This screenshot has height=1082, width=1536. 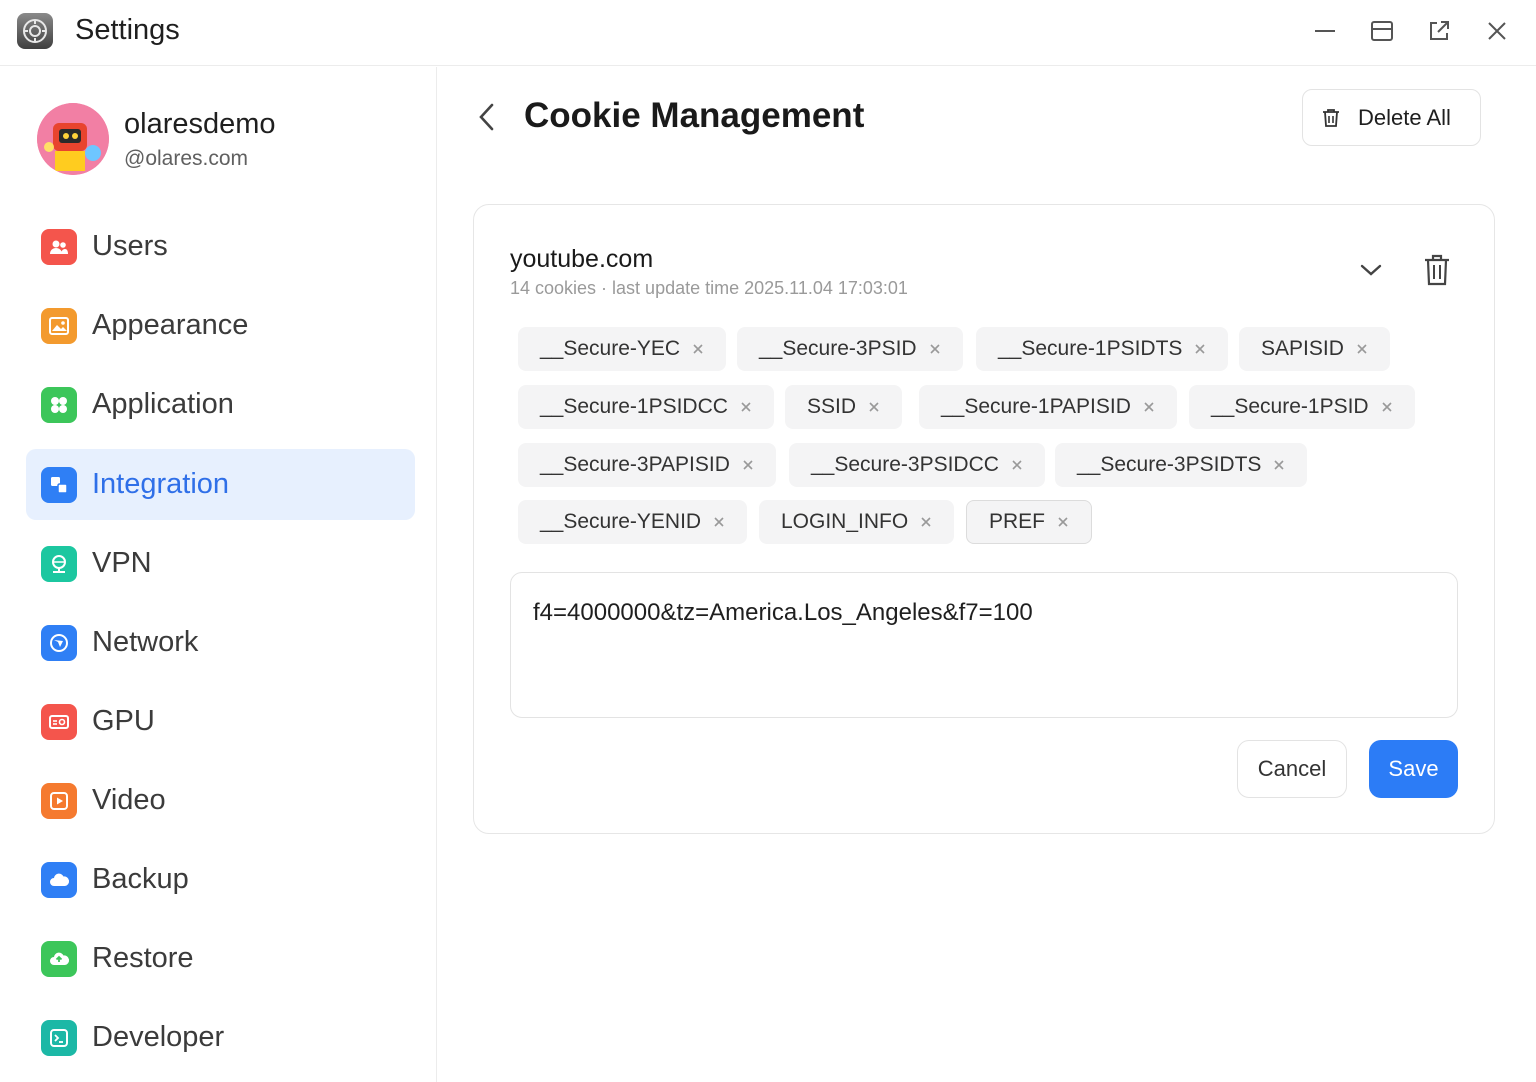 I want to click on cookie-chip: __Secure-3PAPISID, so click(x=647, y=465).